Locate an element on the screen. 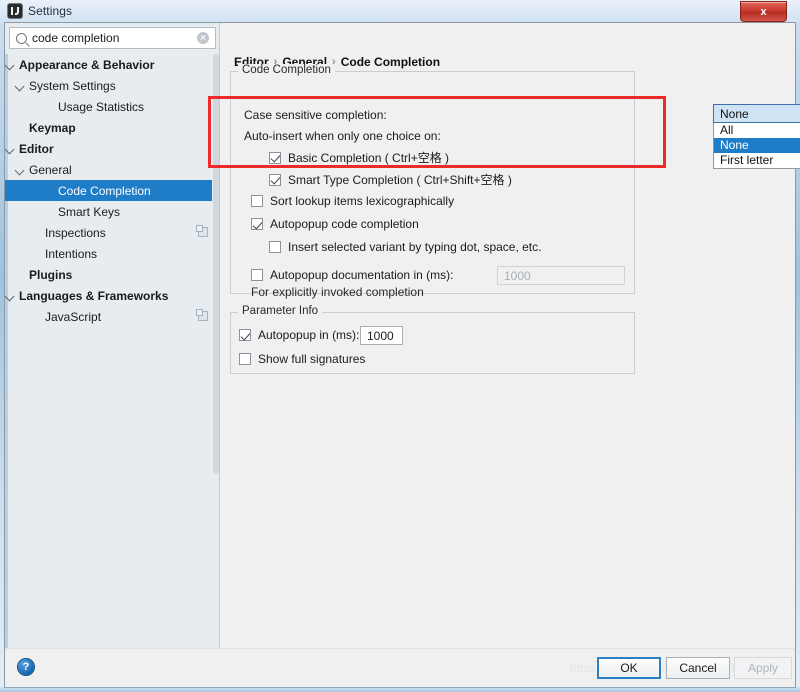 The image size is (800, 692). sort-lookup-label: Sort lookup items lexicographically is located at coordinates (362, 201).